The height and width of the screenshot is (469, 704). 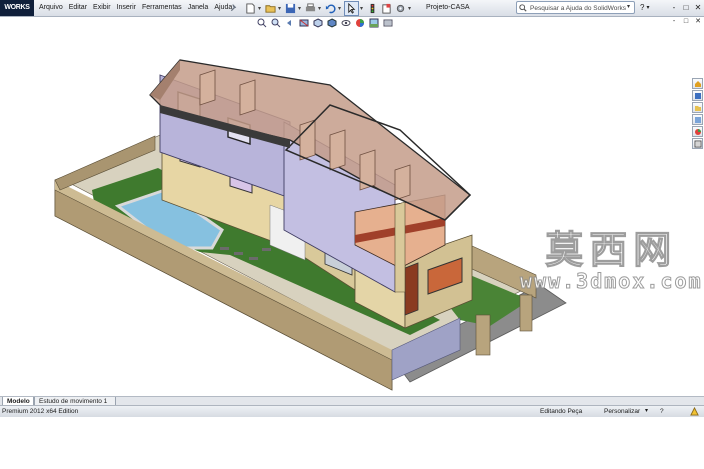 What do you see at coordinates (320, 8) in the screenshot?
I see `print-dropdown-icon: ▾` at bounding box center [320, 8].